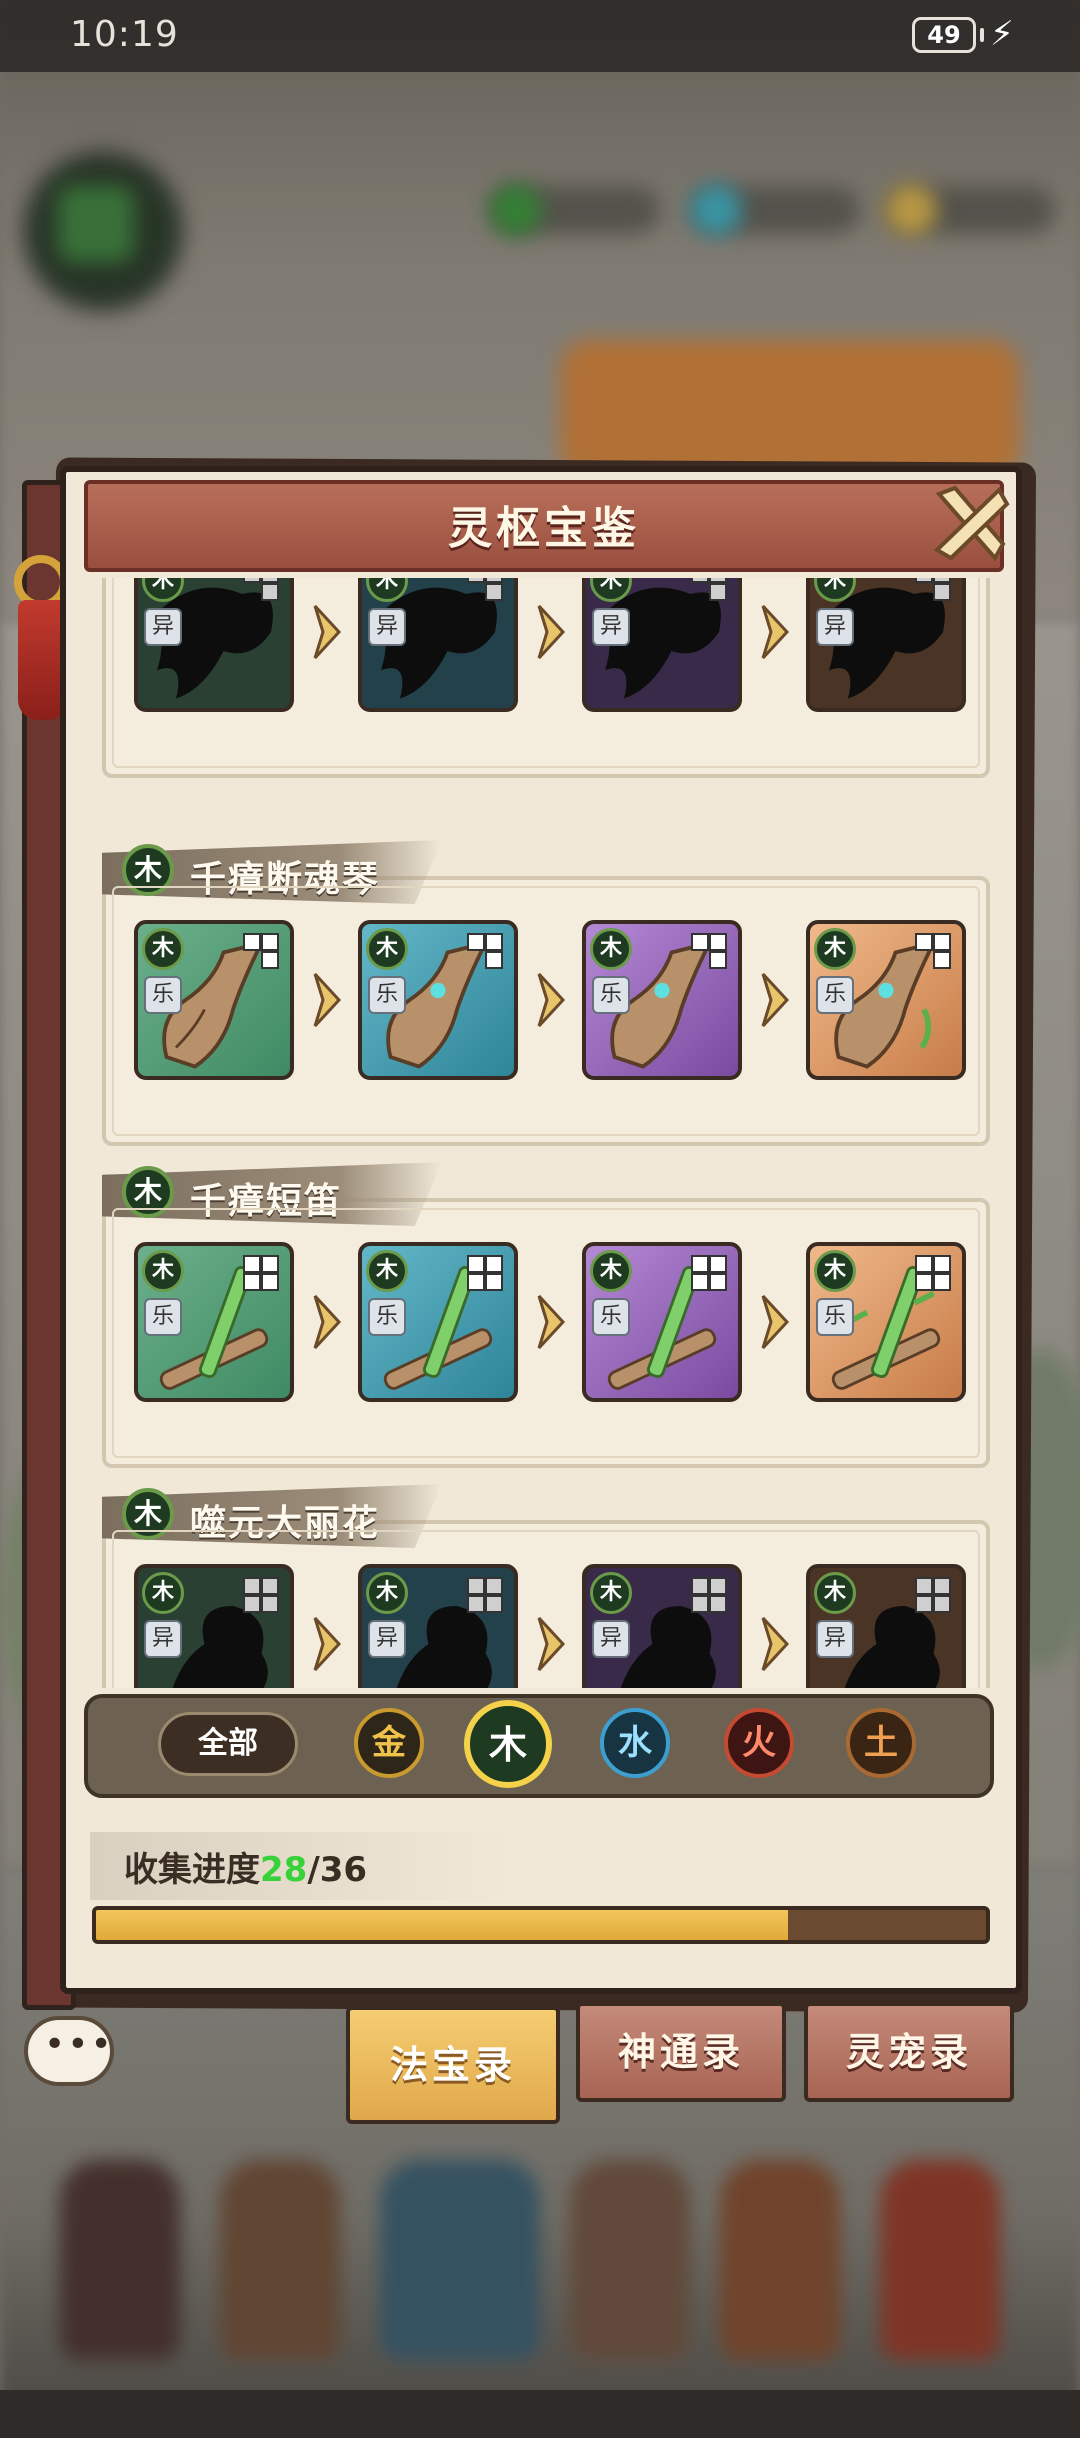 Image resolution: width=1080 pixels, height=2438 pixels. What do you see at coordinates (759, 1743) in the screenshot?
I see `filter-fire-button: 火` at bounding box center [759, 1743].